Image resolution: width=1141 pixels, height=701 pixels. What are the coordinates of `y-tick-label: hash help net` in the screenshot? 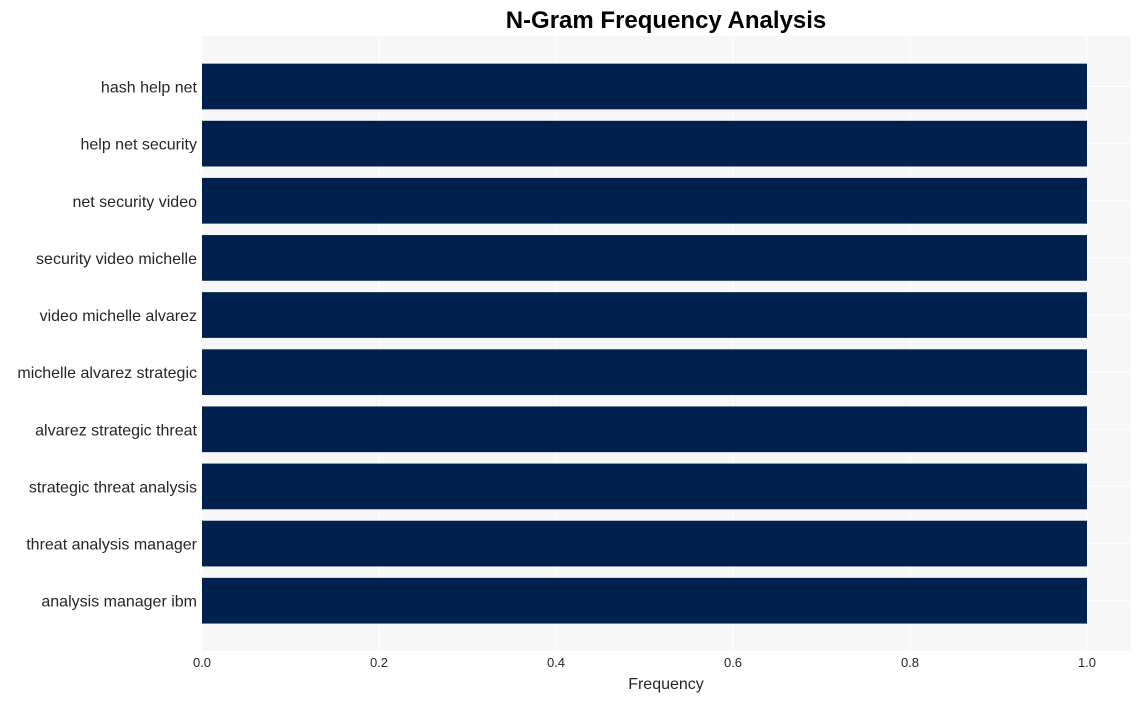 It's located at (149, 88).